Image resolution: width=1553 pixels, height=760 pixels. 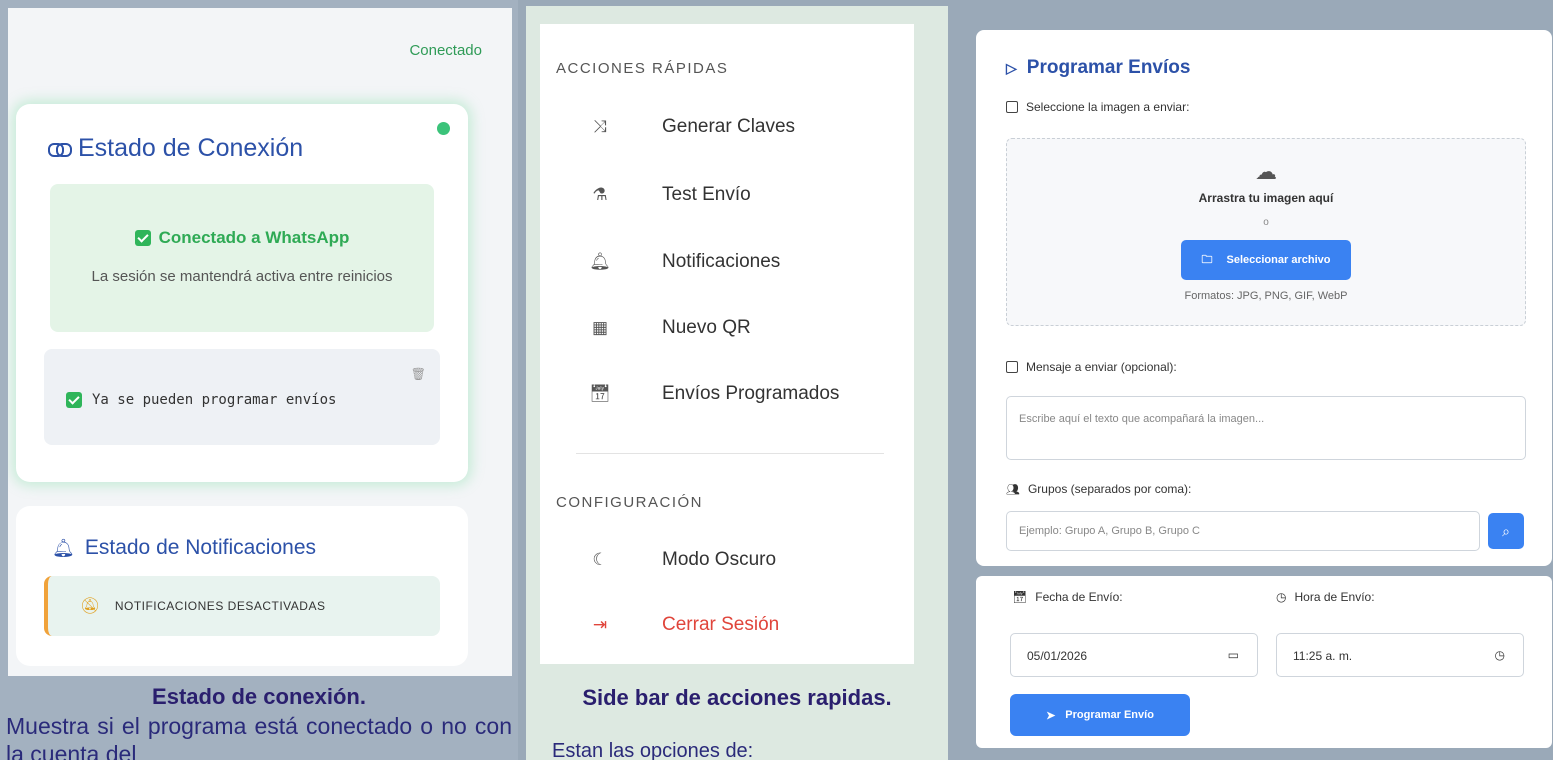 I want to click on clock-picker-icon: ◷, so click(x=1500, y=655).